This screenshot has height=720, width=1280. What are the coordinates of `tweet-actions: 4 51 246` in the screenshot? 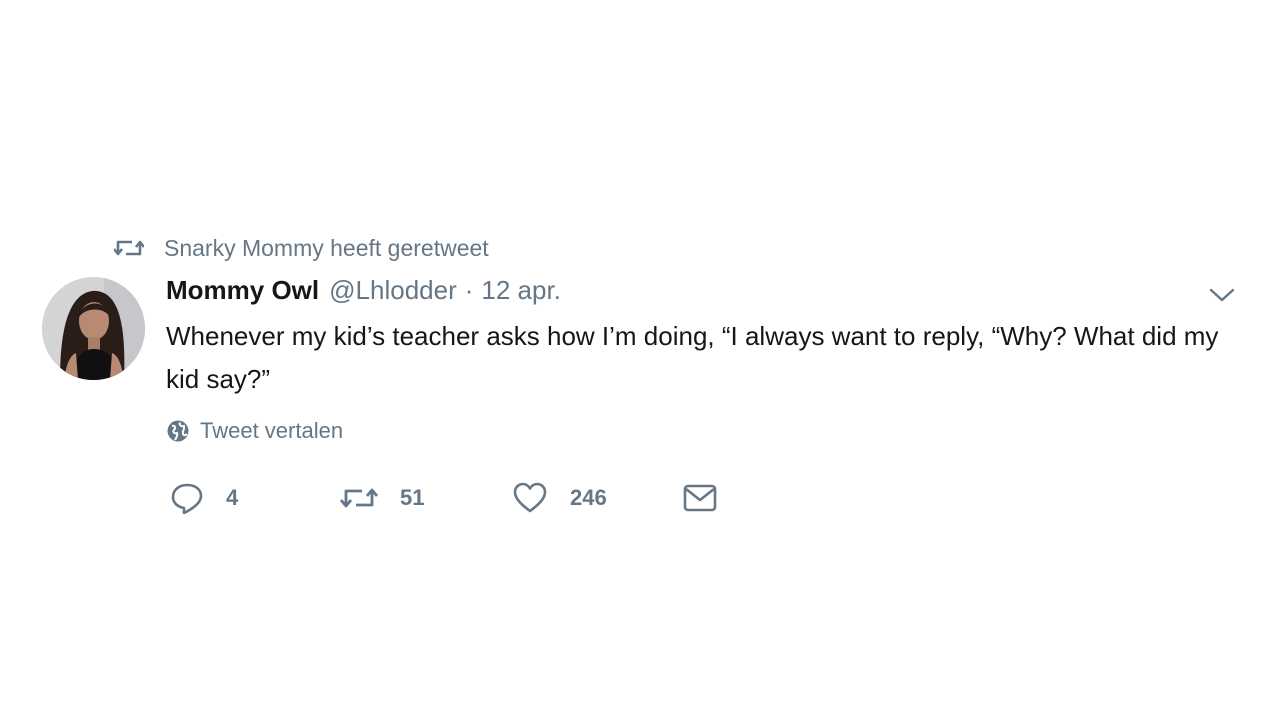 It's located at (455, 498).